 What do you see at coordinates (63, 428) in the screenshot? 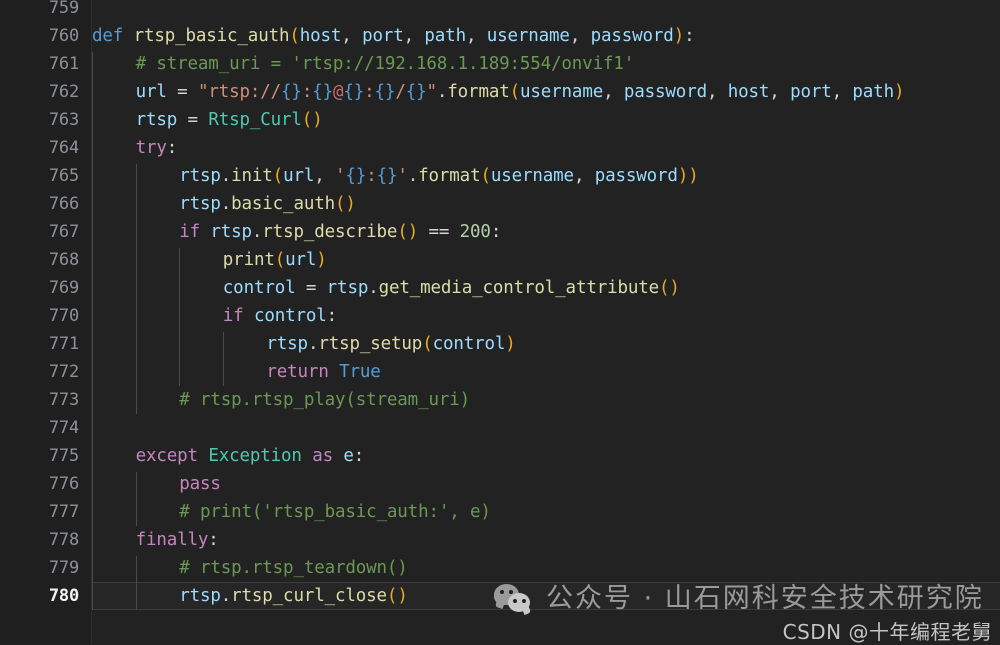
I see `line-number: 774` at bounding box center [63, 428].